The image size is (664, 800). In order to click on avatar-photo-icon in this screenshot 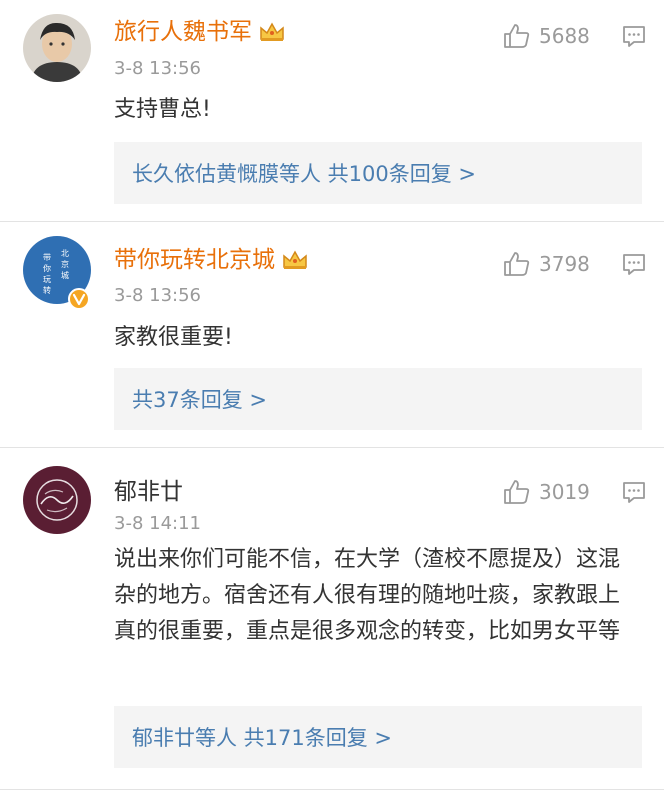, I will do `click(57, 48)`.